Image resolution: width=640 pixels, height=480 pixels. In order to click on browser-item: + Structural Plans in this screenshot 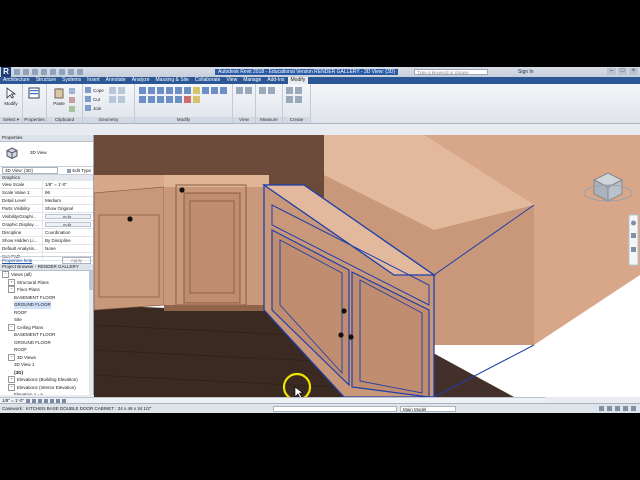, I will do `click(46, 282)`.